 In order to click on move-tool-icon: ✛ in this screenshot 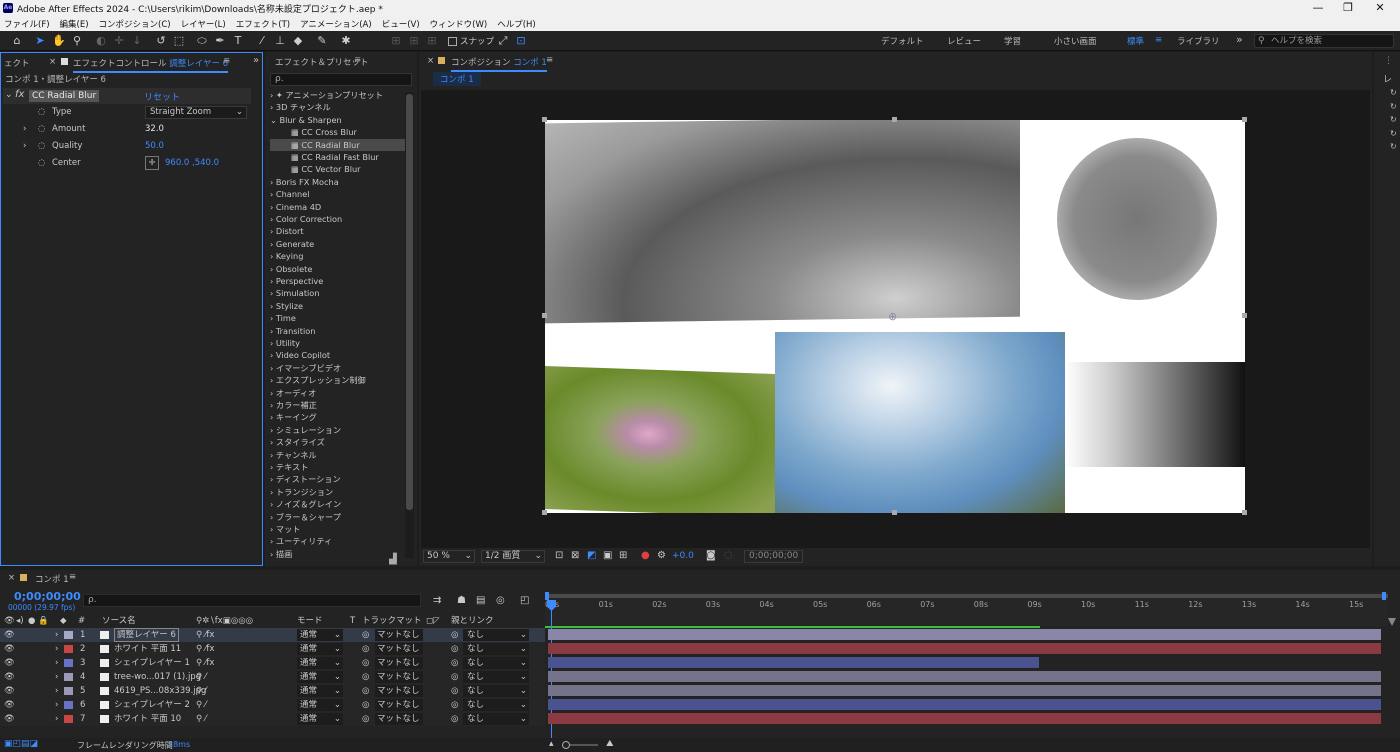, I will do `click(119, 41)`.